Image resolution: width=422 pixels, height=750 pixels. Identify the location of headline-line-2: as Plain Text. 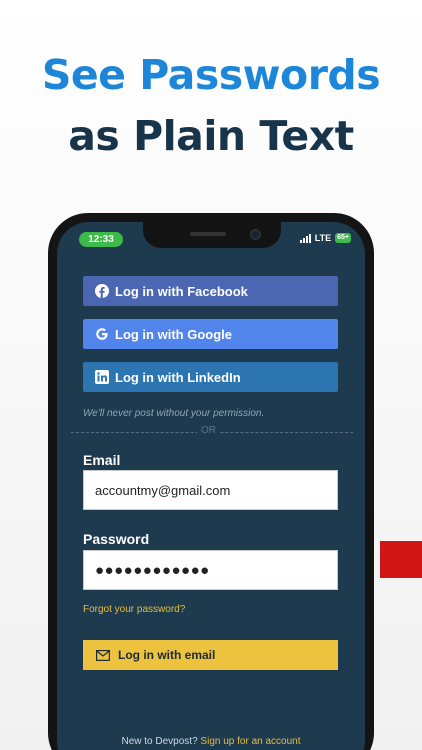
(211, 136).